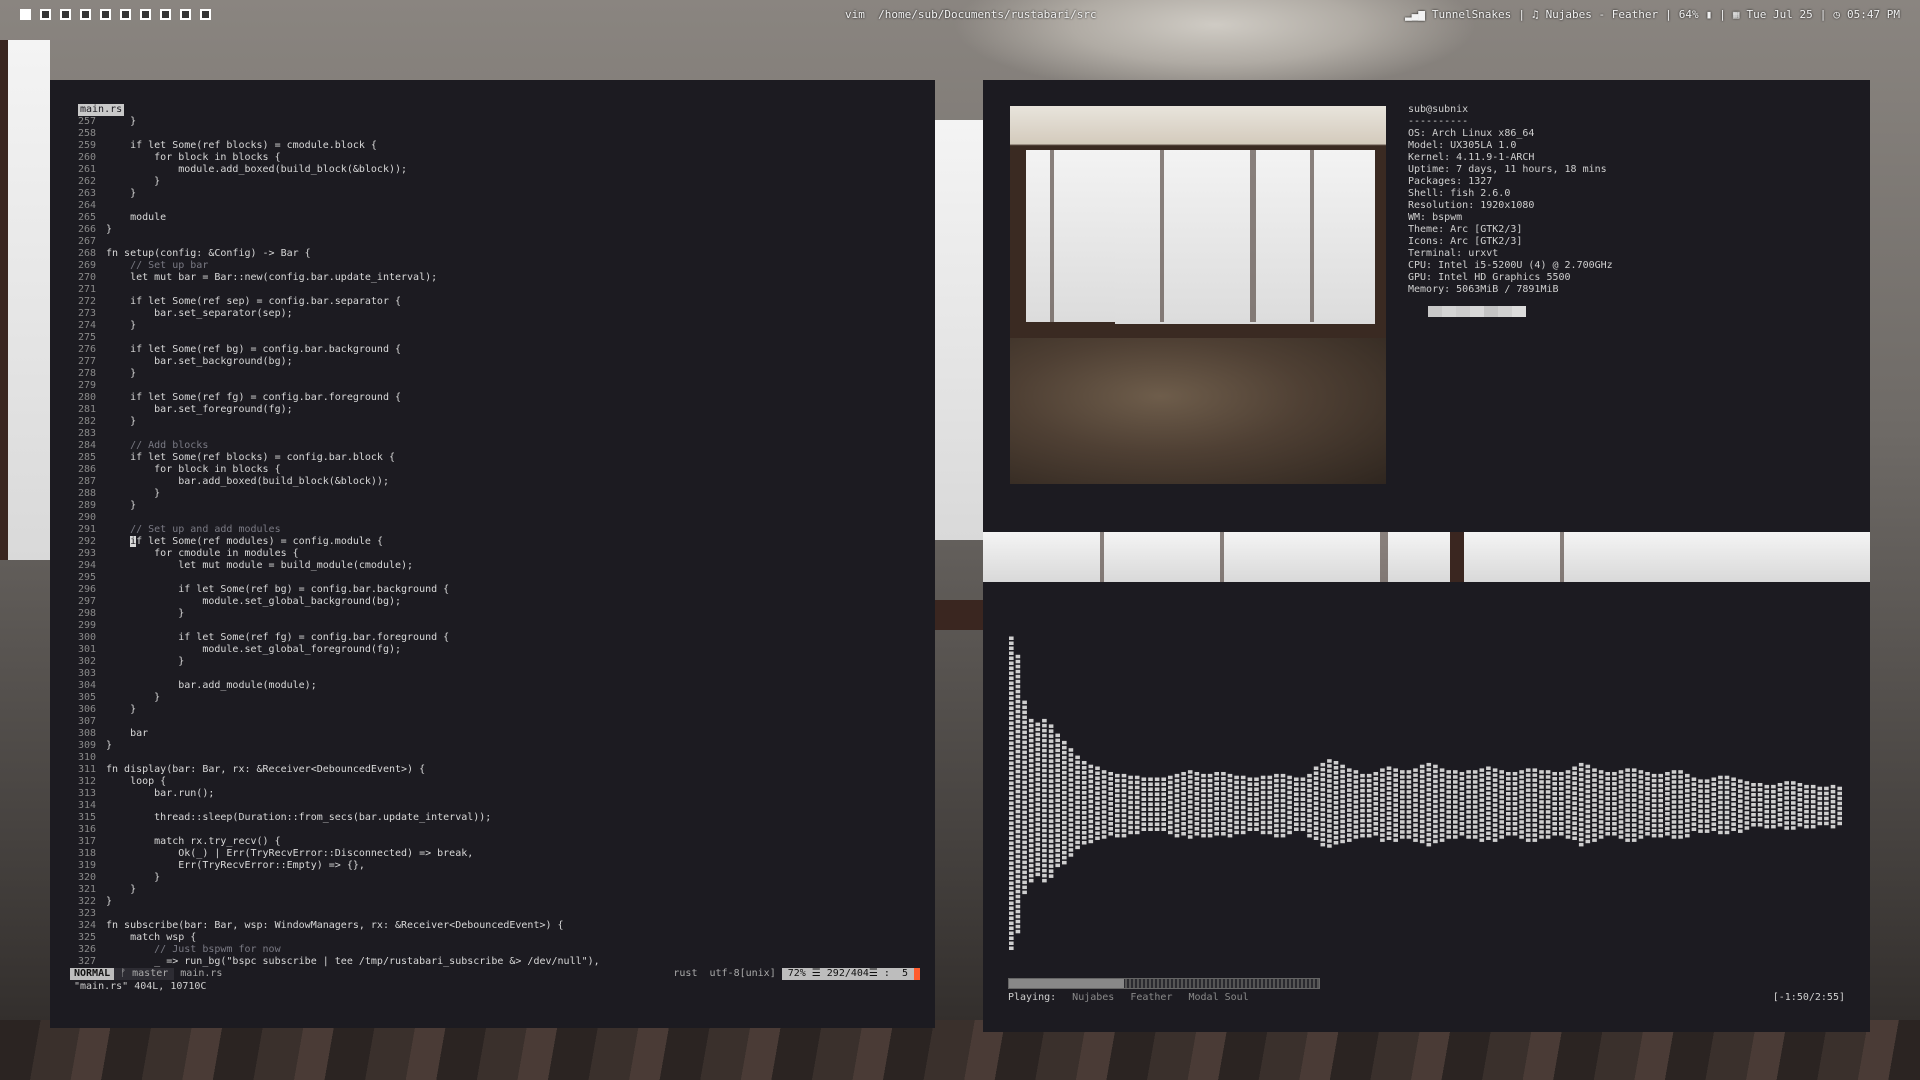 The height and width of the screenshot is (1080, 1920). What do you see at coordinates (199, 313) in the screenshot?
I see `line-text: bar.set_separator(sep);` at bounding box center [199, 313].